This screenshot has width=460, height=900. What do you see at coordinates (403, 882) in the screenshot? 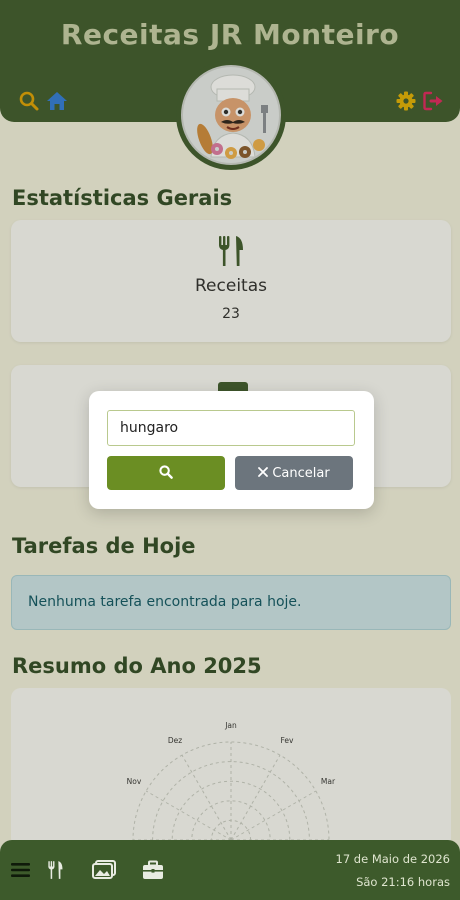
I see `current-time: São 21:16 horas` at bounding box center [403, 882].